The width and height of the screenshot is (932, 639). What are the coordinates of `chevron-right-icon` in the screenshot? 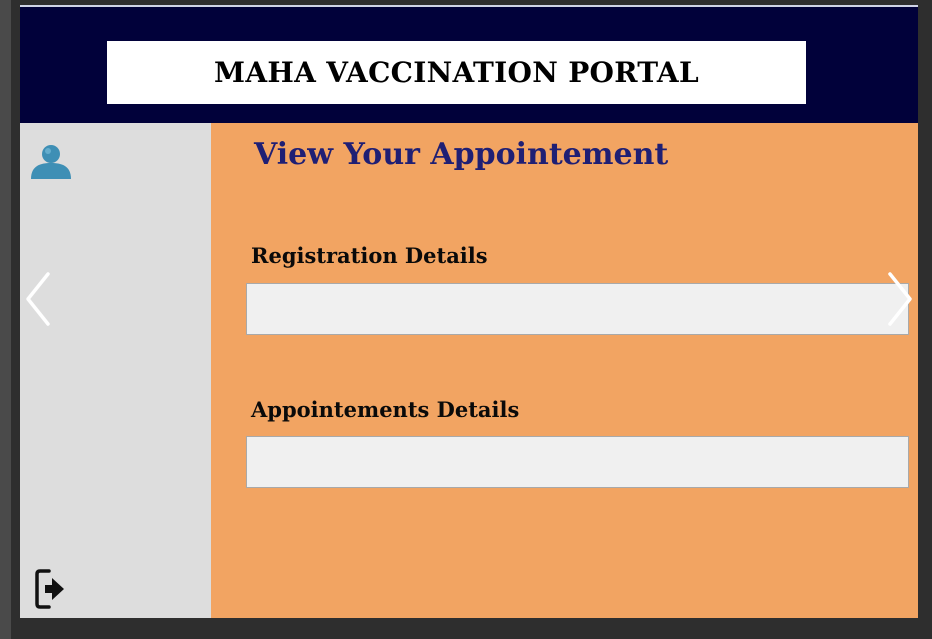 It's located at (900, 299).